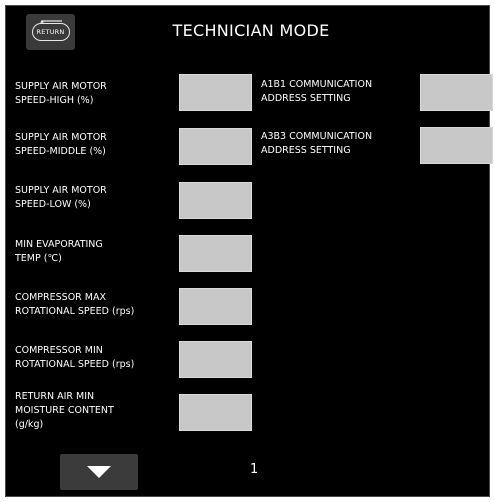 The image size is (495, 502). Describe the element at coordinates (456, 145) in the screenshot. I see `input-a3b3-communication-address` at that location.